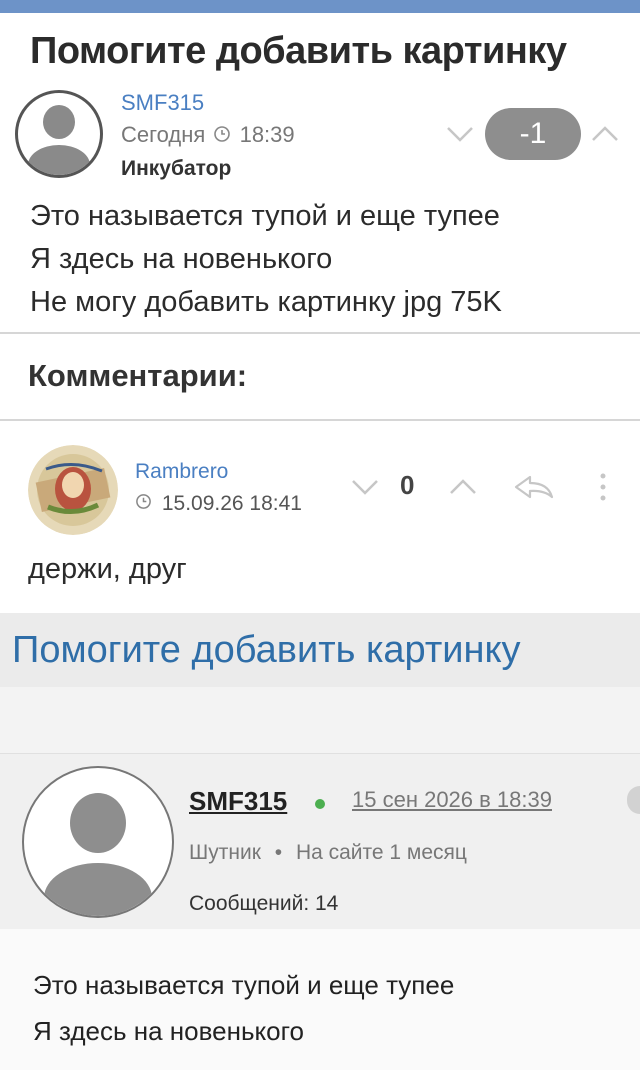 The height and width of the screenshot is (1070, 640). I want to click on embed-header: Помогите добавить картинку, so click(320, 650).